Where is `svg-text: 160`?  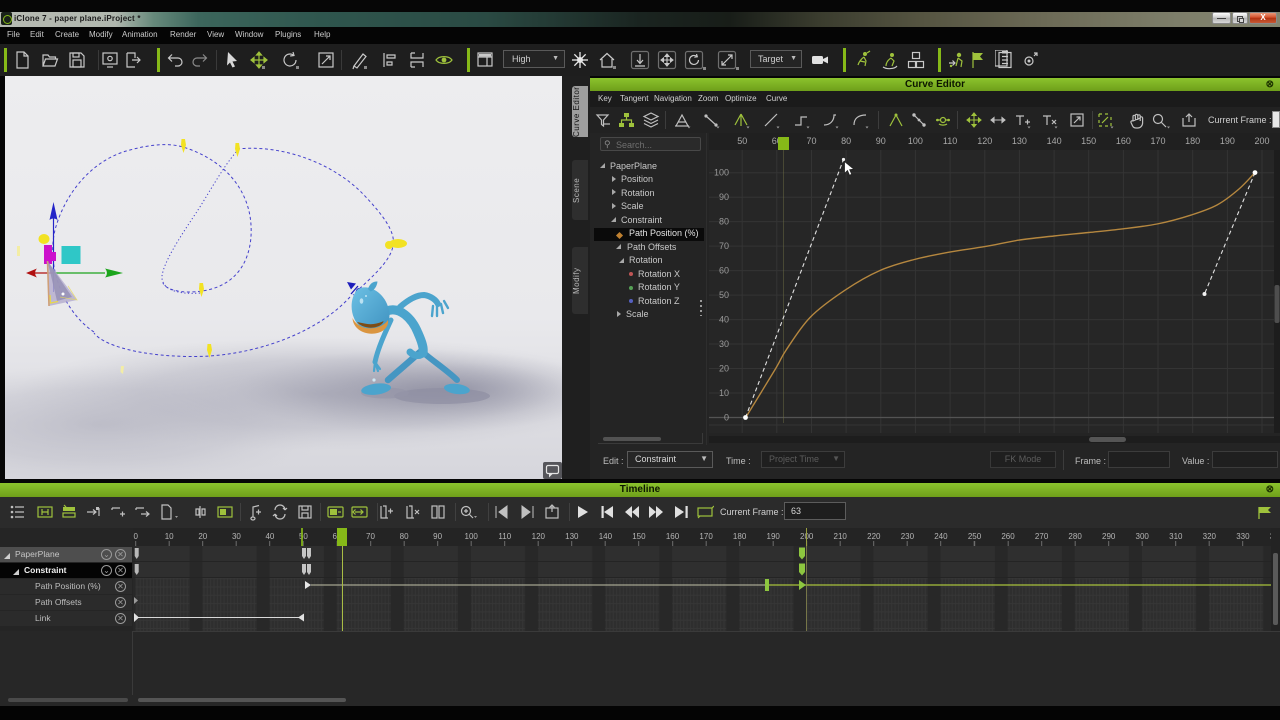 svg-text: 160 is located at coordinates (1123, 141).